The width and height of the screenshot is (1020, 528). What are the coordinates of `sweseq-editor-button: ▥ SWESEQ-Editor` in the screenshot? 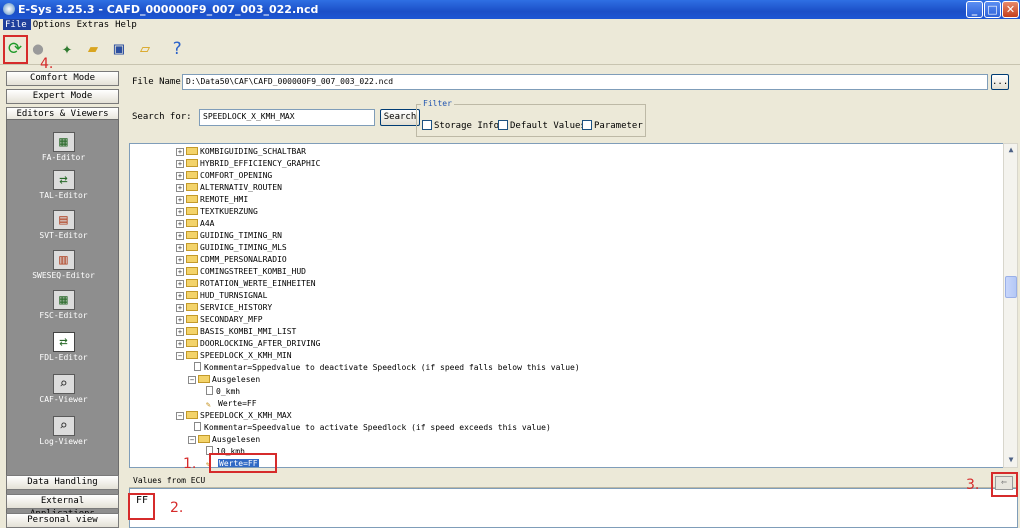 It's located at (63, 265).